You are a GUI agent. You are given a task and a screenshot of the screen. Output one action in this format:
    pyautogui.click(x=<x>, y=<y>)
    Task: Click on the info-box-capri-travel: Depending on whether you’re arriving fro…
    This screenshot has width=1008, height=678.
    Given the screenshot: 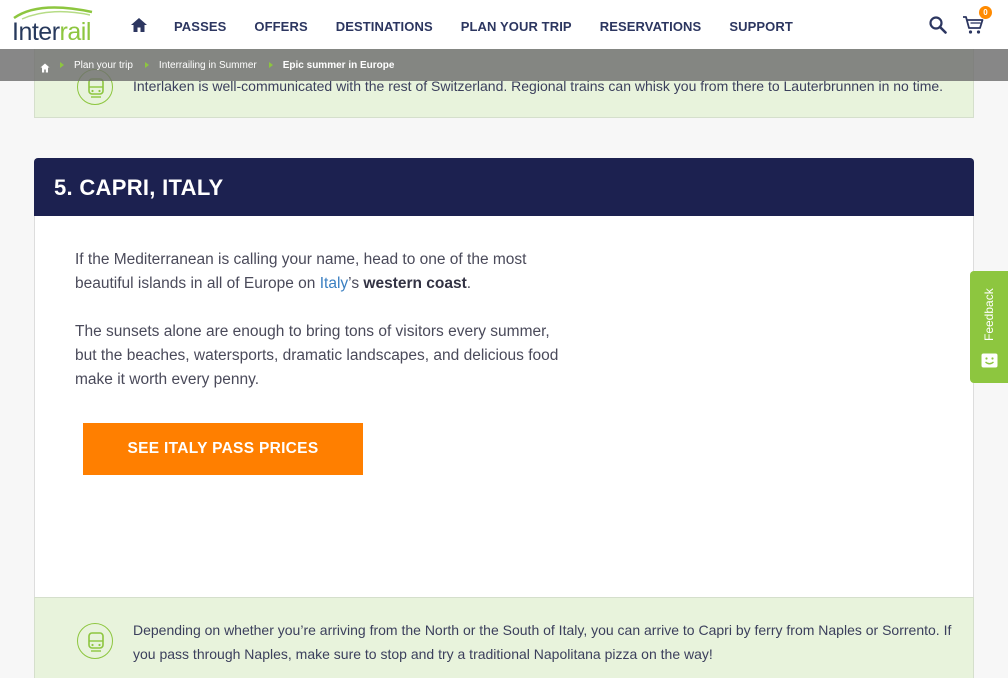 What is the action you would take?
    pyautogui.click(x=504, y=637)
    